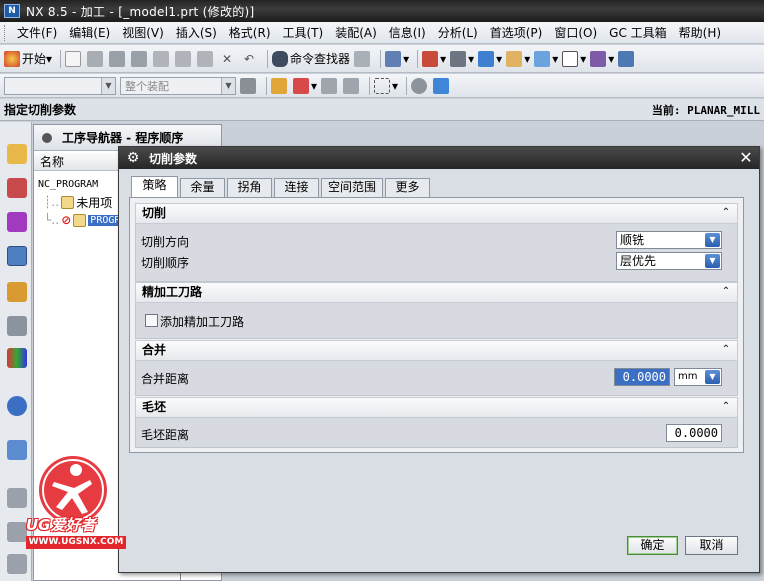  Describe the element at coordinates (458, 32) in the screenshot. I see `menu-analysis: 分析(L)` at that location.